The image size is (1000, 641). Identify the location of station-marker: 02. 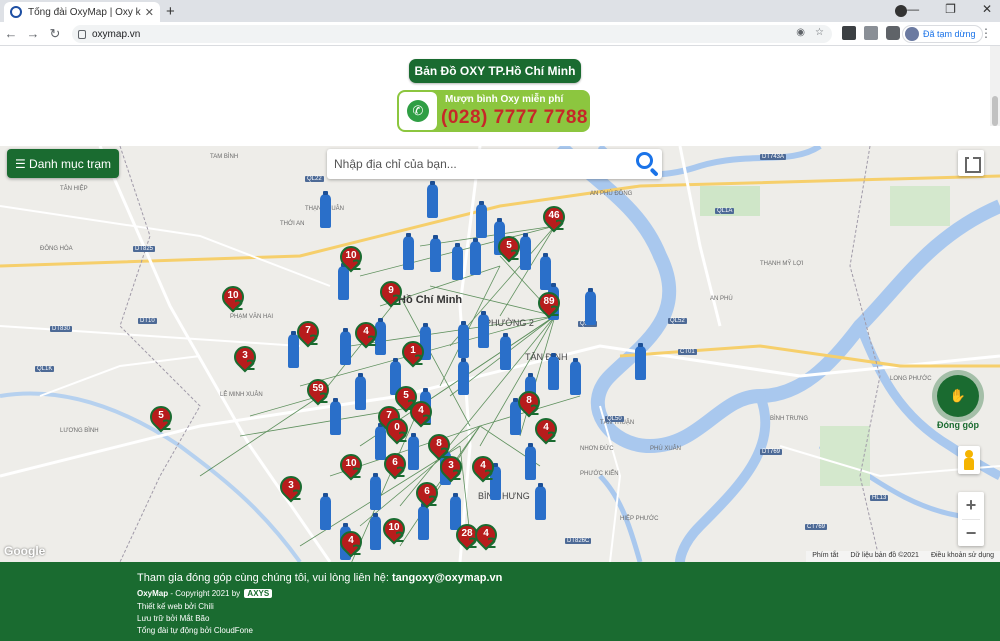
(397, 430).